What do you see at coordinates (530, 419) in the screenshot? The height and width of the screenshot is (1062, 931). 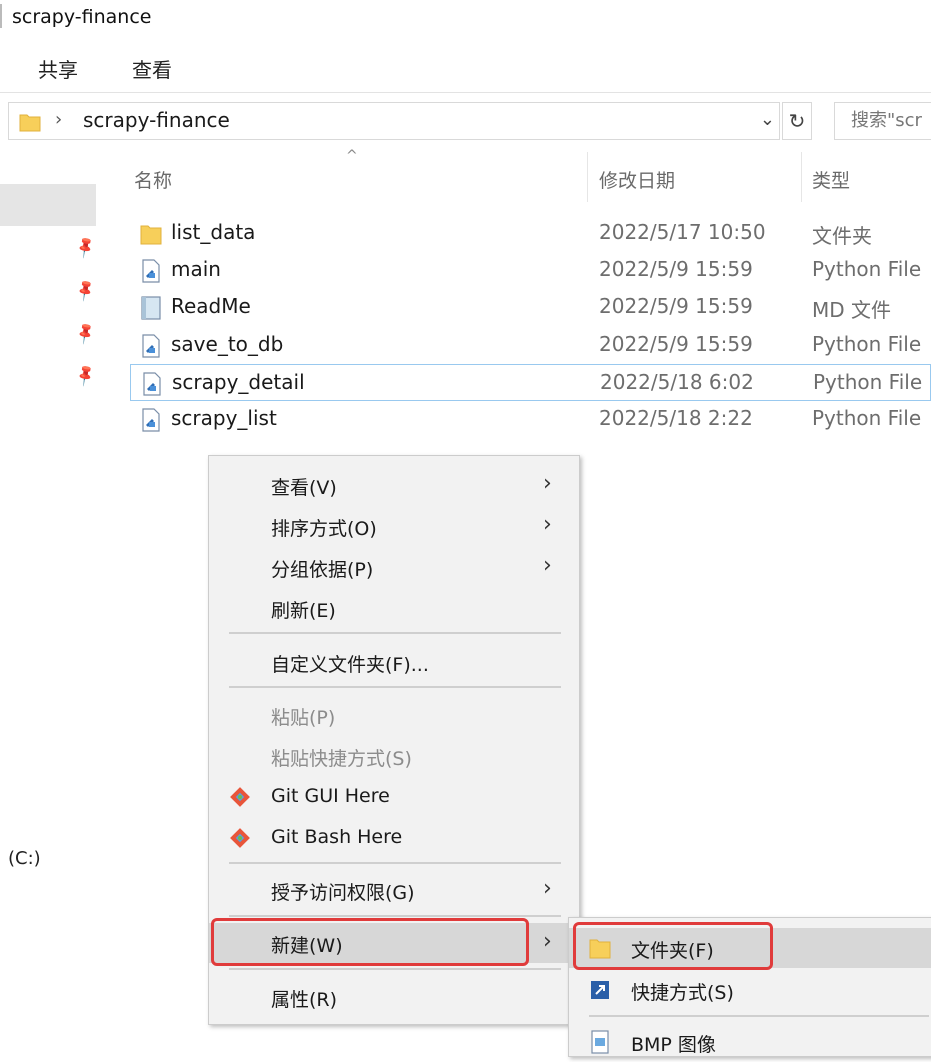 I see `file-row: scrapy_list 2022/5/18 2:22 Python File` at bounding box center [530, 419].